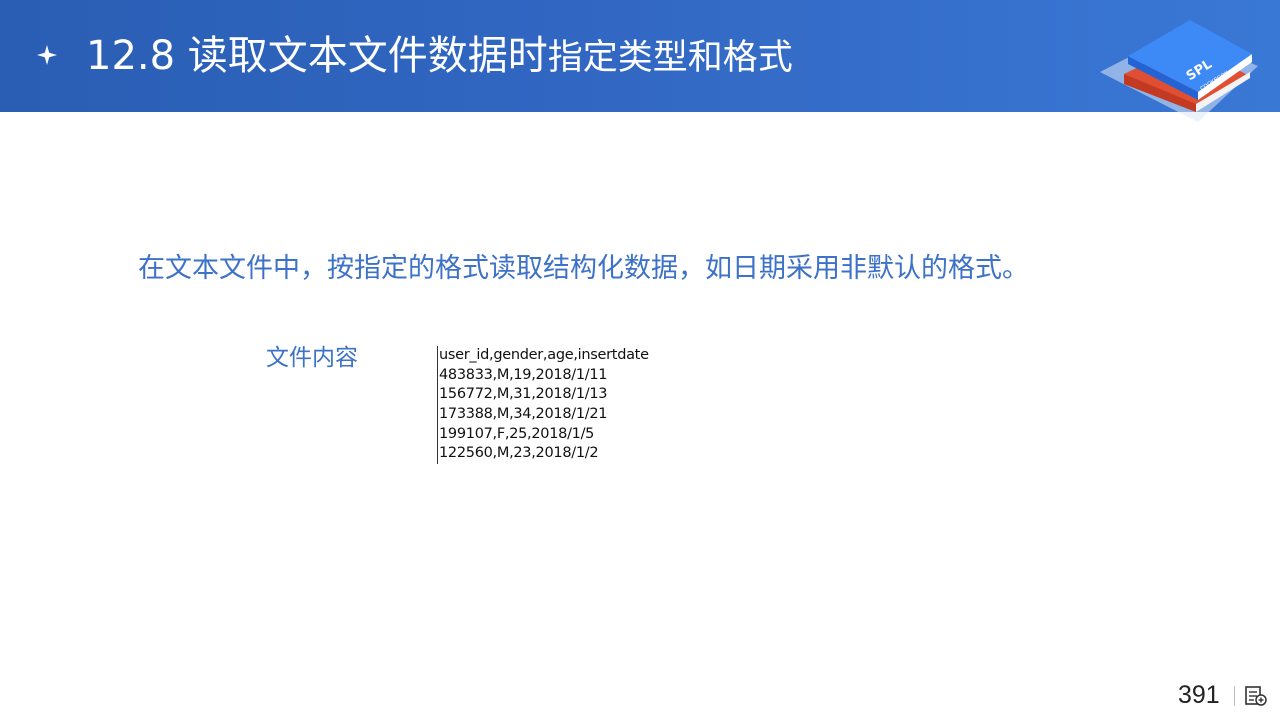 The width and height of the screenshot is (1280, 720). What do you see at coordinates (1256, 696) in the screenshot?
I see `notes-icon` at bounding box center [1256, 696].